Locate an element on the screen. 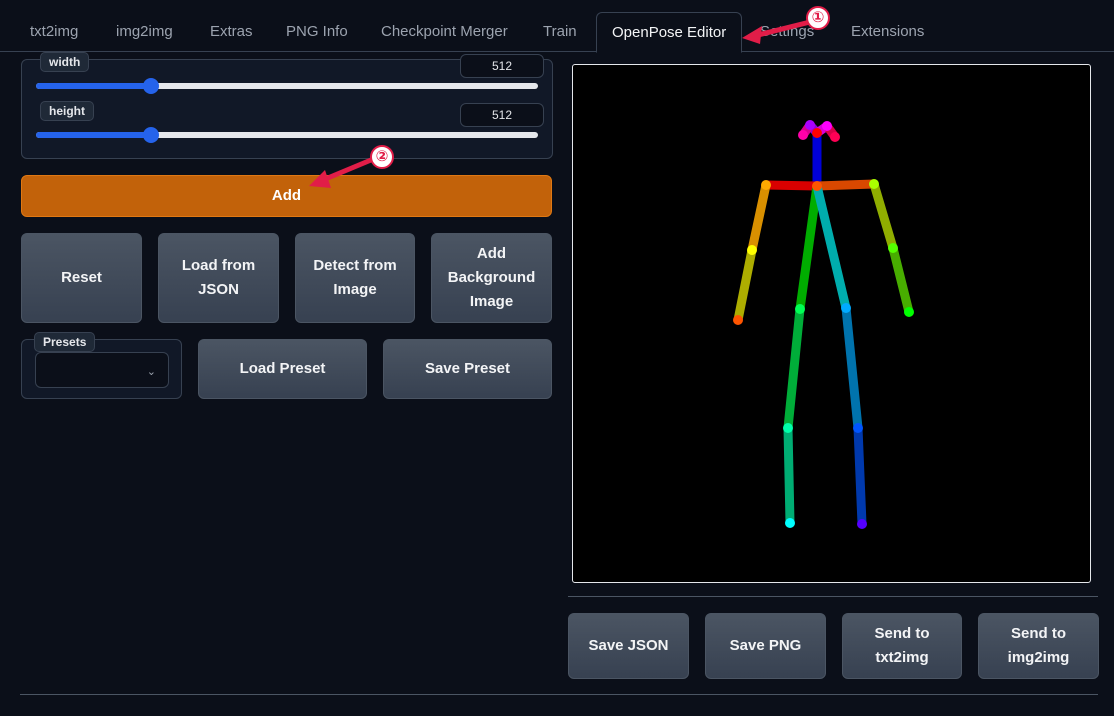 This screenshot has width=1114, height=716. send-to-txt2img-button: Send to txt2img is located at coordinates (902, 646).